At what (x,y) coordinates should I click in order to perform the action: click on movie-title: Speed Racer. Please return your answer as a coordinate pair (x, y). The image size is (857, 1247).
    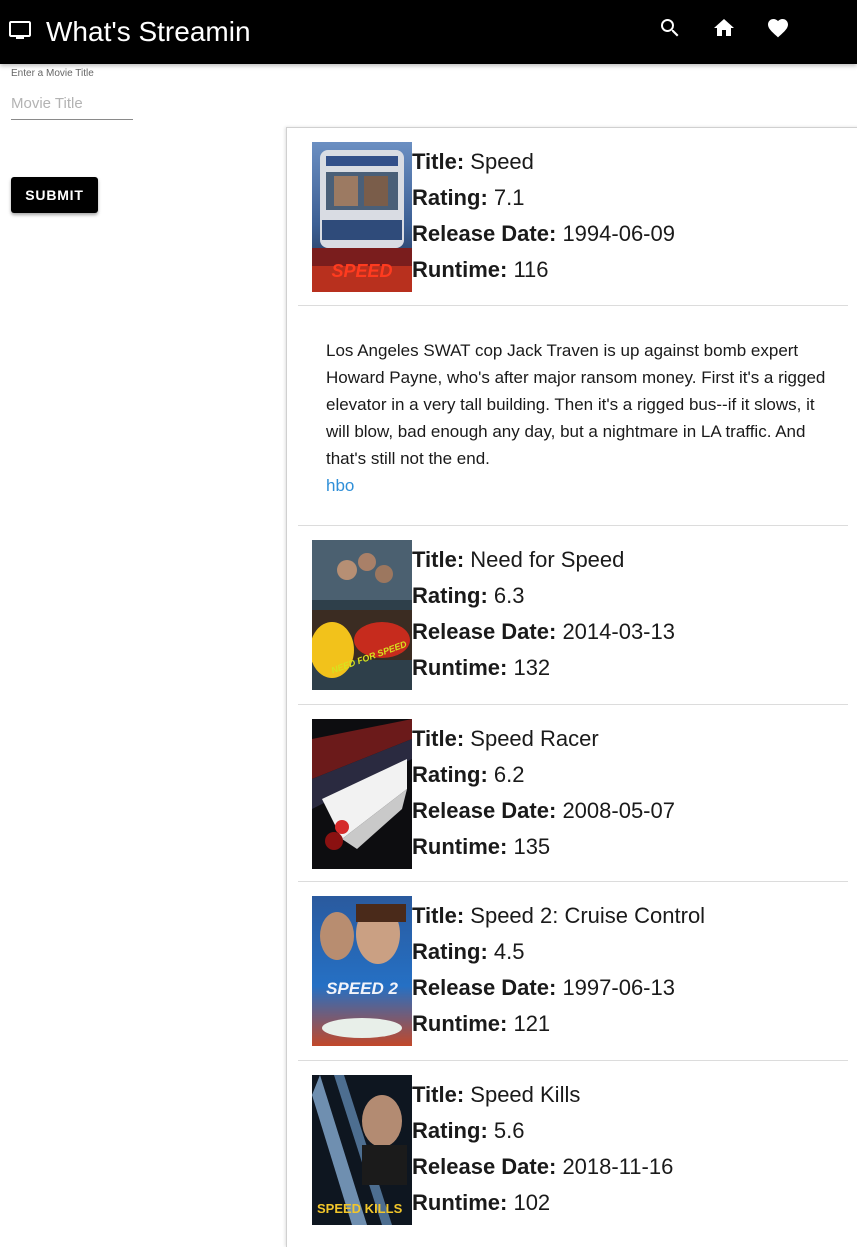
    Looking at the image, I should click on (534, 738).